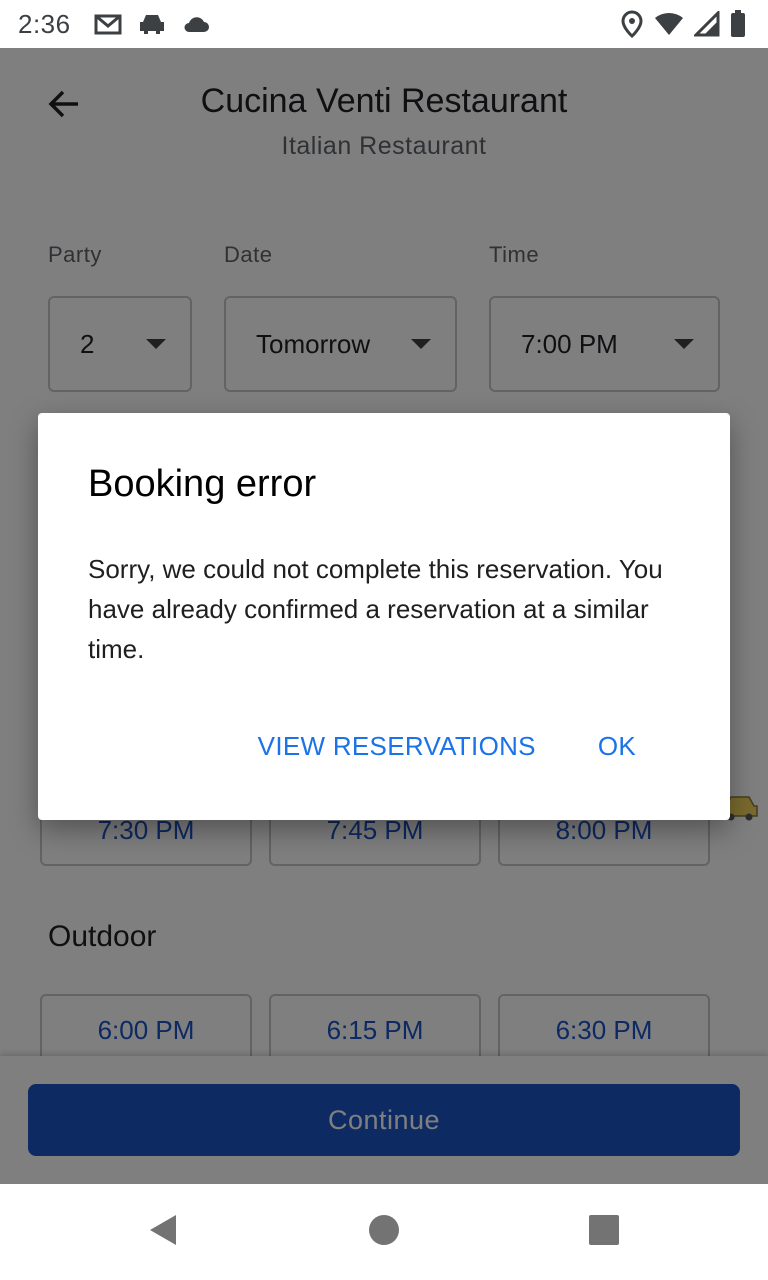 The width and height of the screenshot is (768, 1280). I want to click on gmail-icon, so click(108, 24).